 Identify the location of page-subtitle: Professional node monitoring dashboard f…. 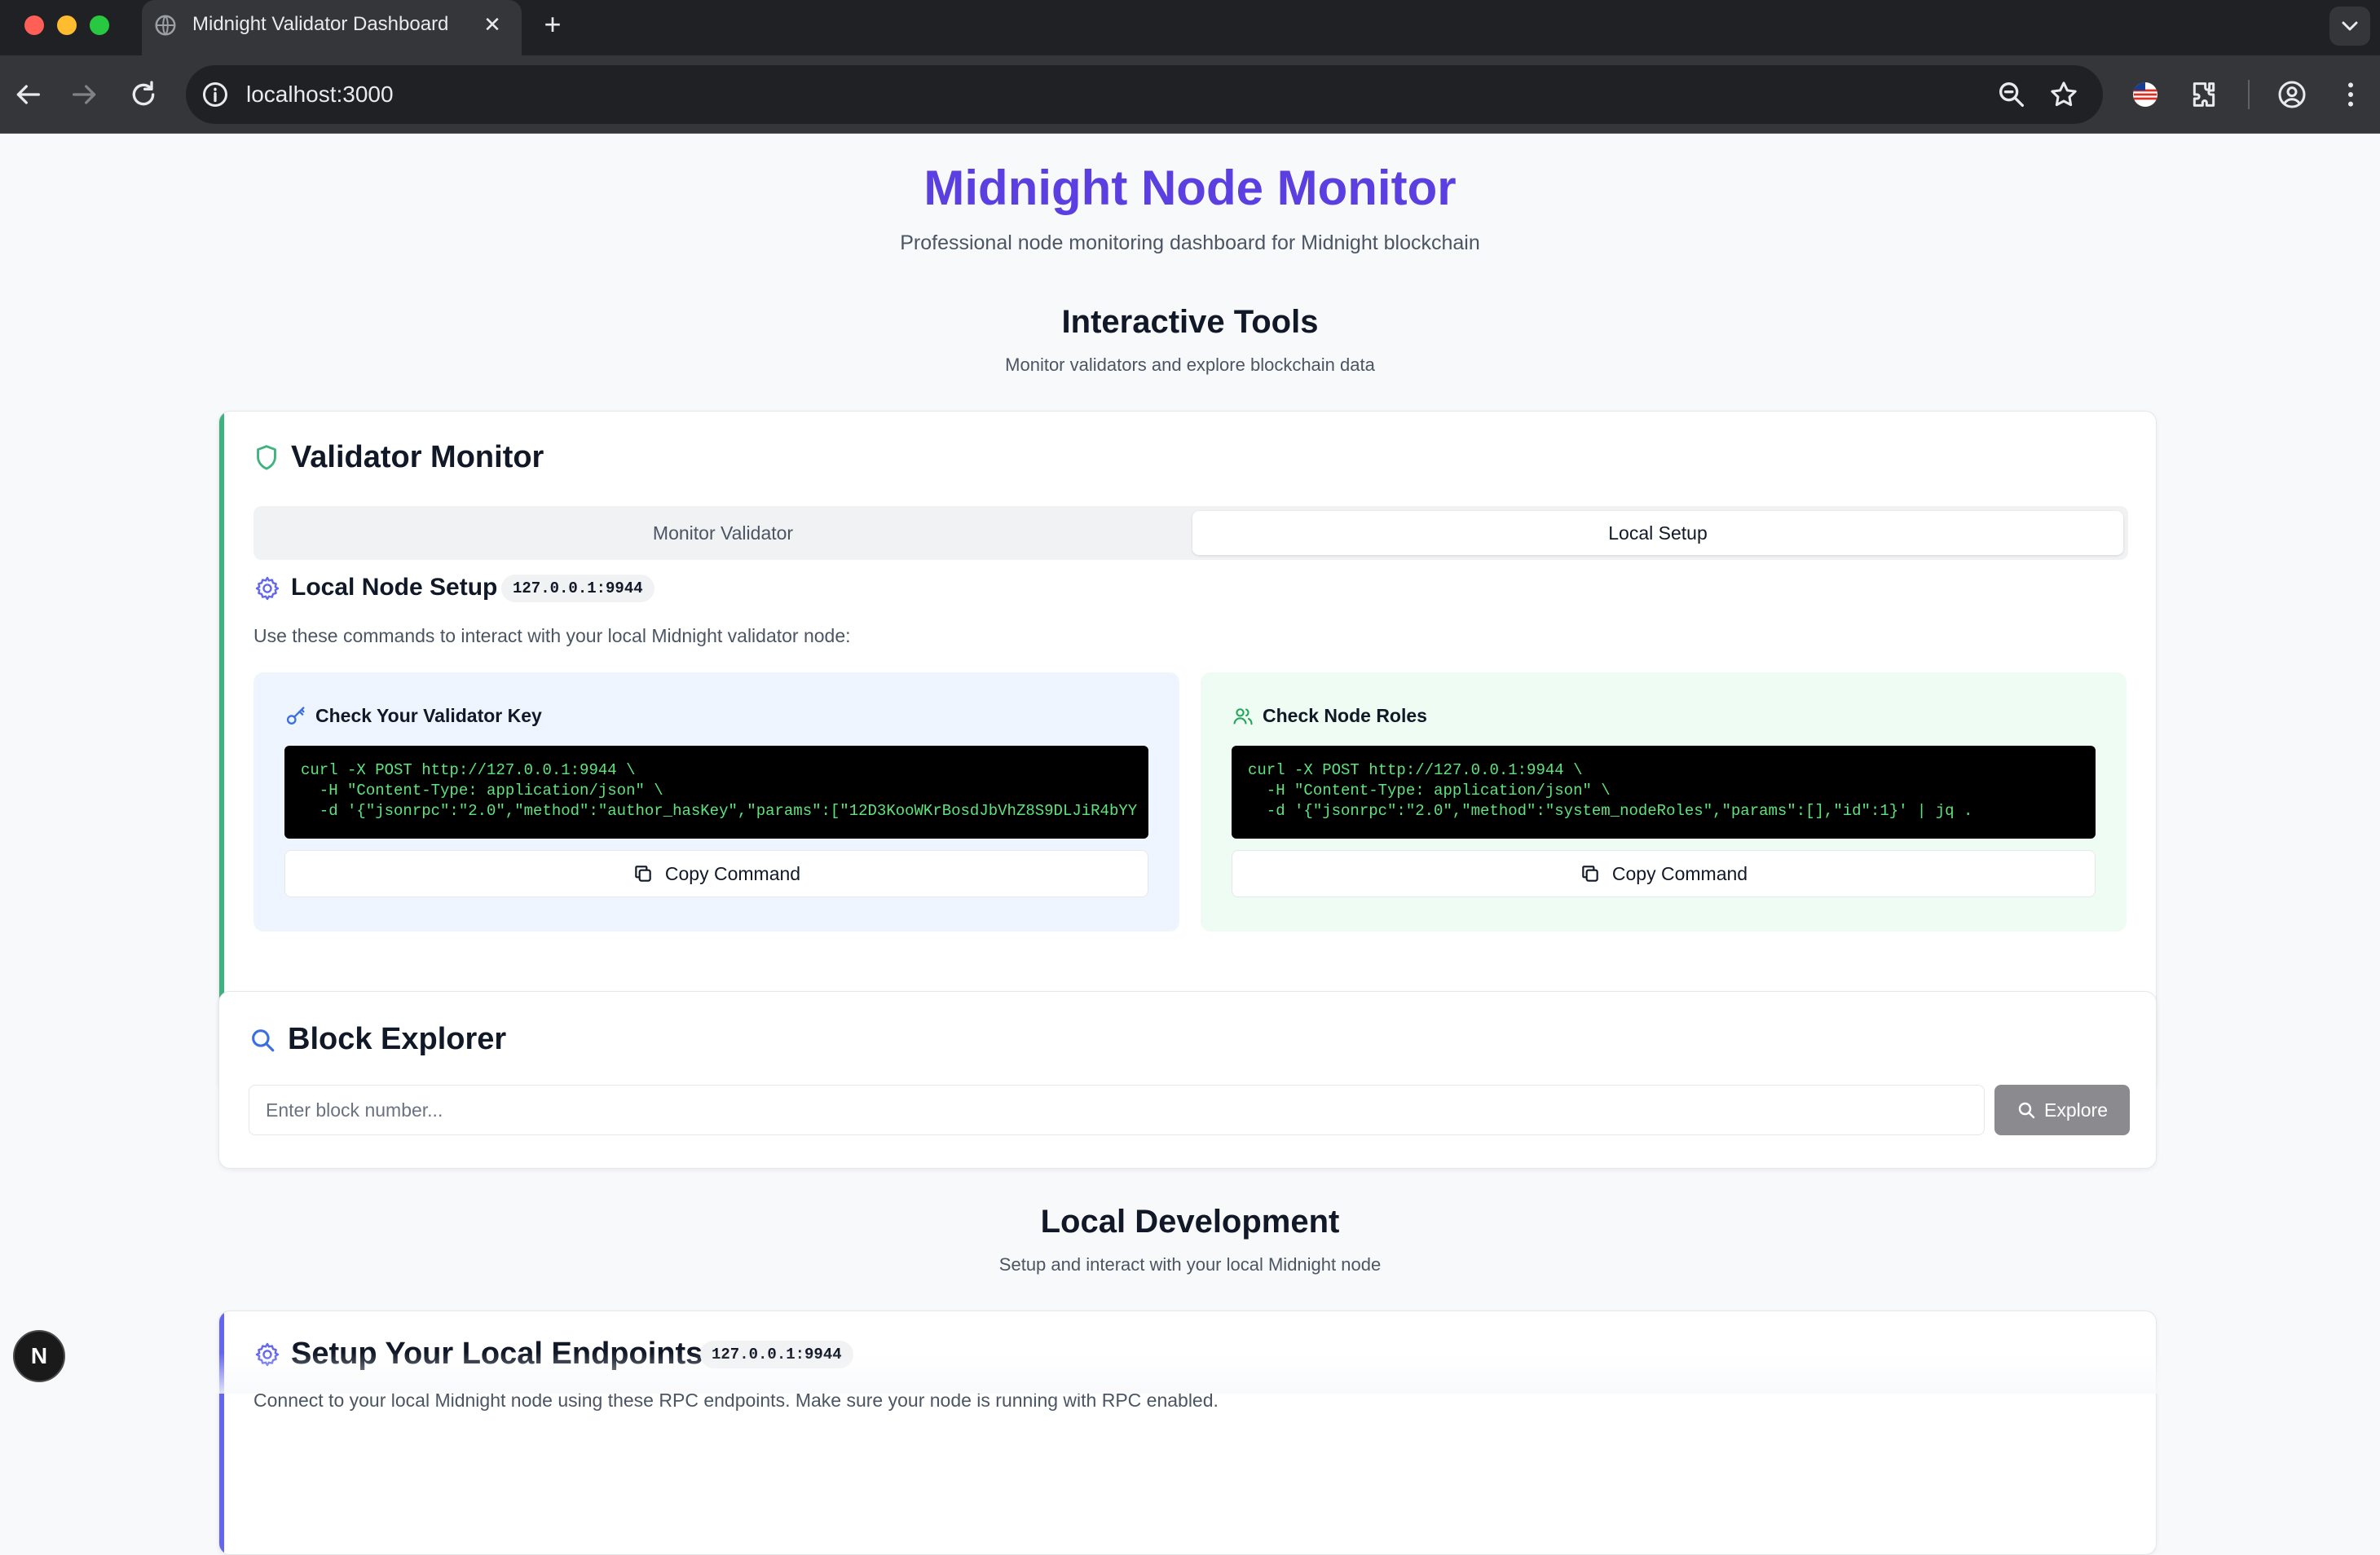
(1190, 242).